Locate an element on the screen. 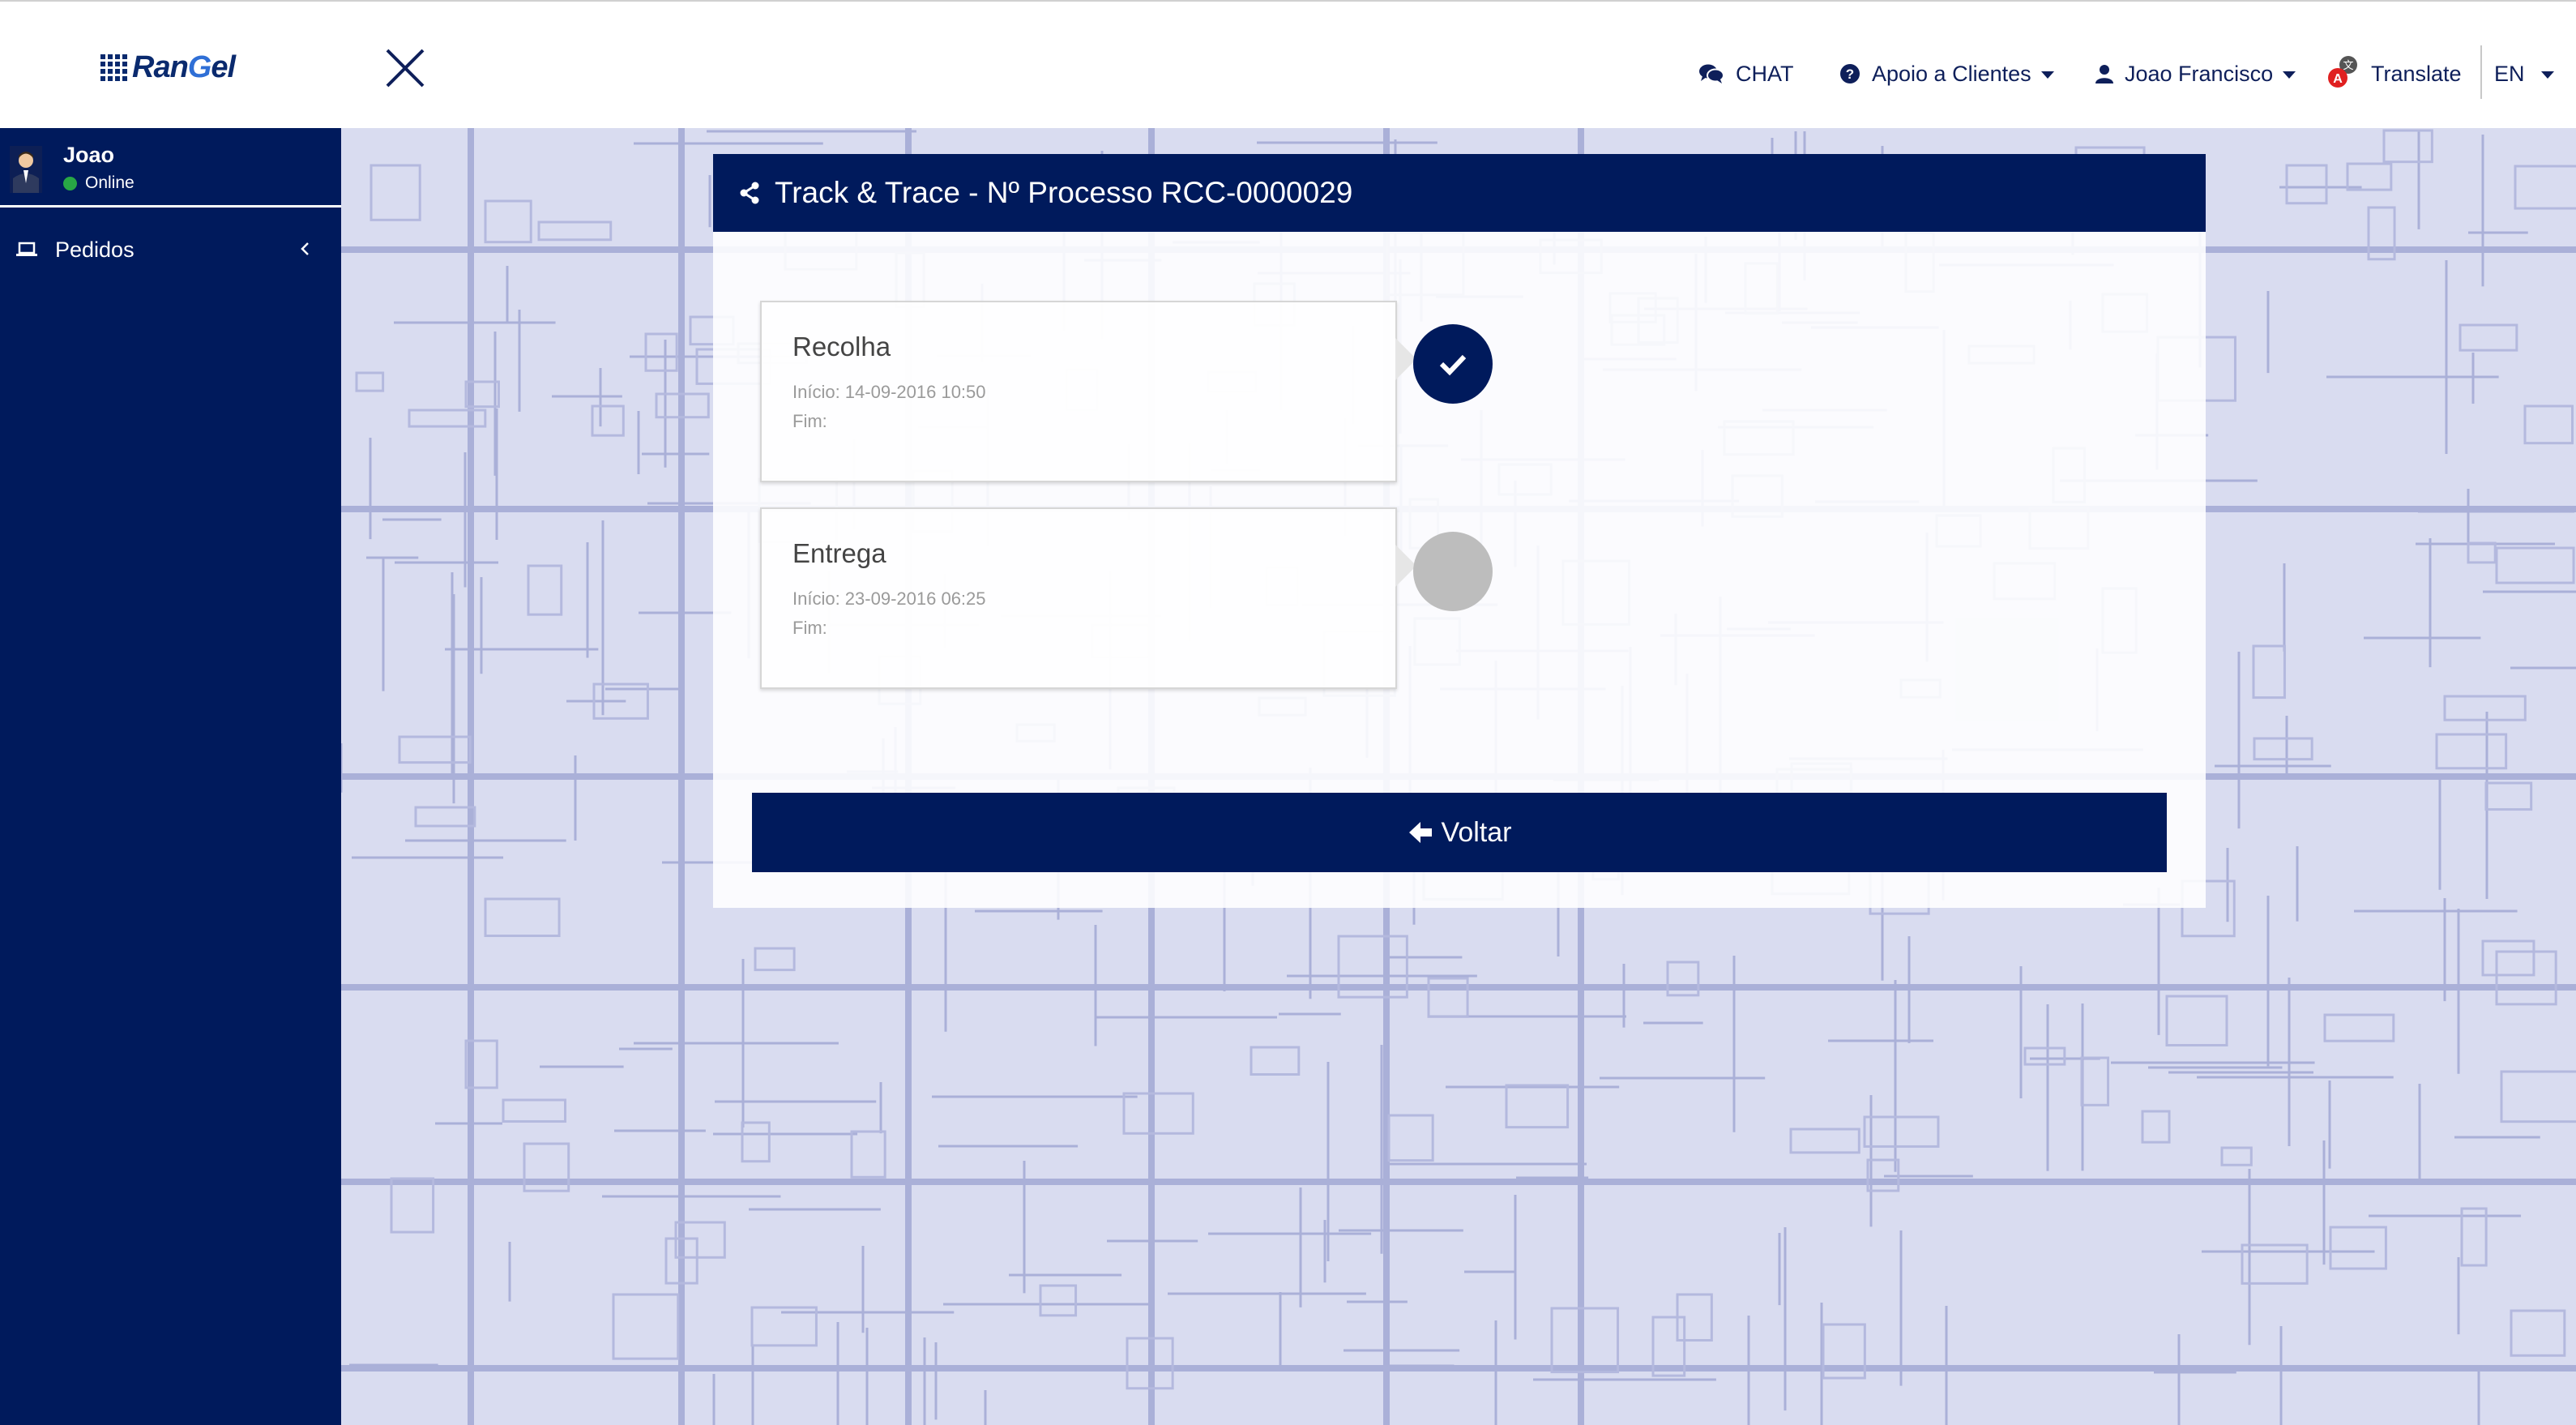 This screenshot has width=2576, height=1425. translate-icon: 文 A is located at coordinates (2342, 72).